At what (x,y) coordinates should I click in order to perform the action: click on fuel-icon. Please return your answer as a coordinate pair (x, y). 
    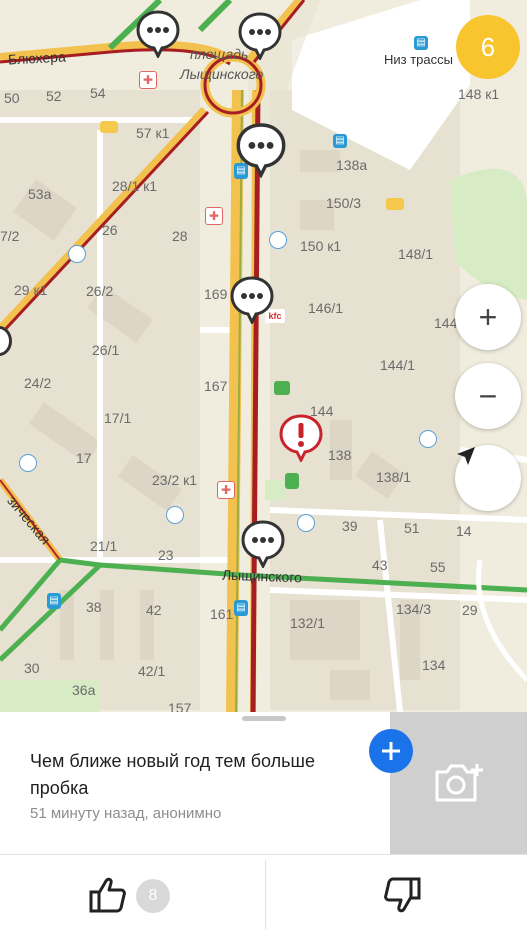
    Looking at the image, I should click on (292, 481).